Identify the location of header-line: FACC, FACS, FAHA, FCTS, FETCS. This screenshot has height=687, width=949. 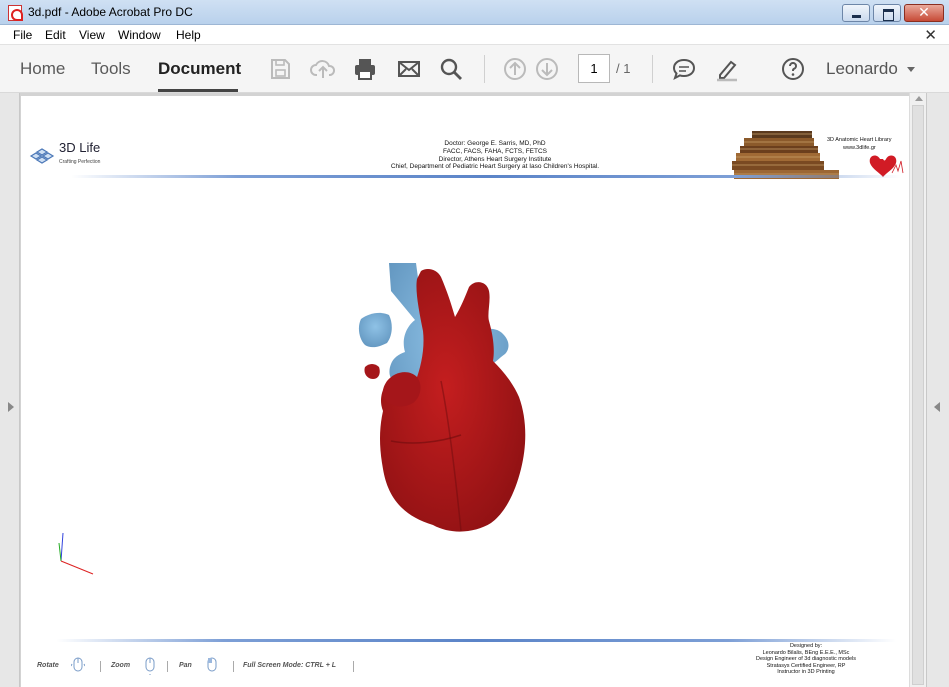
(494, 151).